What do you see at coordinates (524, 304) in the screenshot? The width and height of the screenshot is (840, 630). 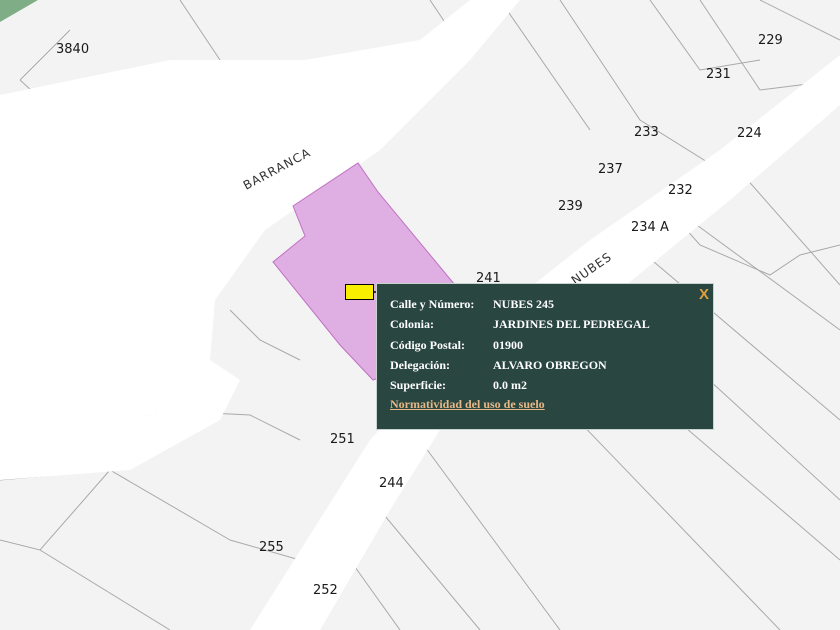 I see `info-value: NUBES 245` at bounding box center [524, 304].